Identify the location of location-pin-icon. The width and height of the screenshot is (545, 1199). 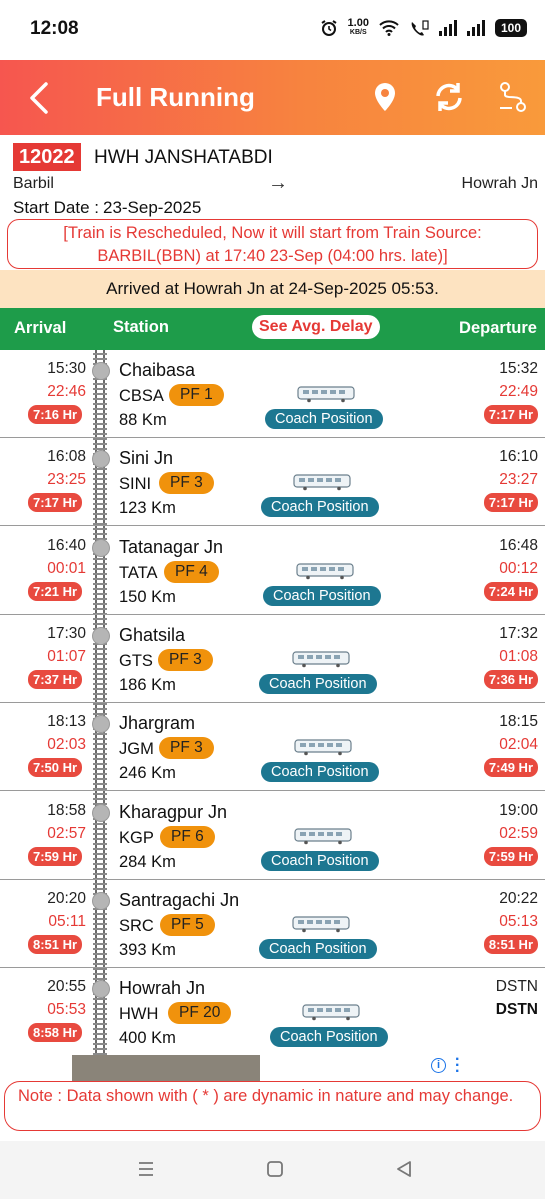
(385, 97).